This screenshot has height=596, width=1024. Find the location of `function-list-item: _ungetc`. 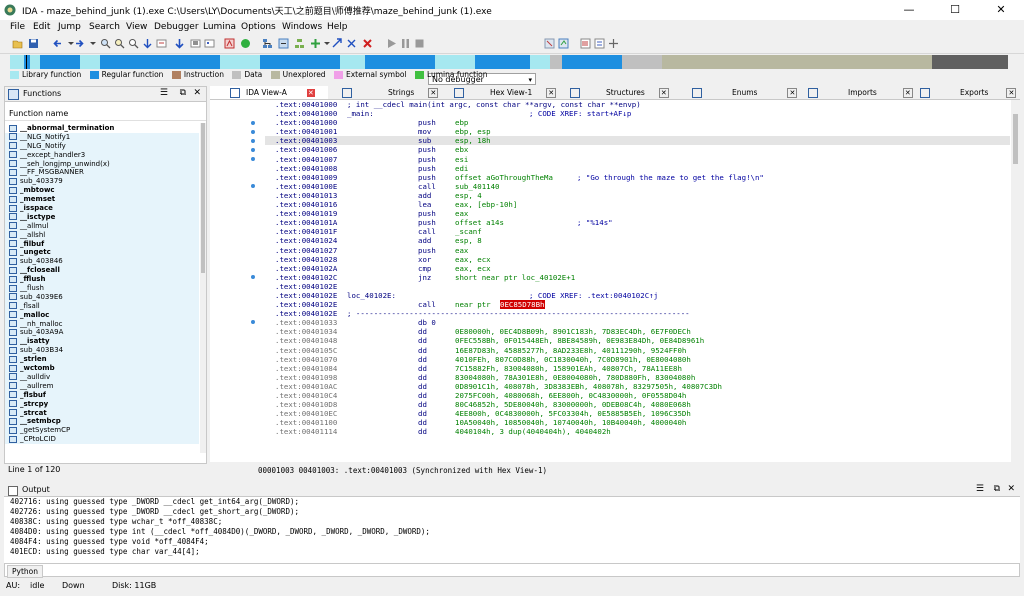

function-list-item: _ungetc is located at coordinates (102, 253).